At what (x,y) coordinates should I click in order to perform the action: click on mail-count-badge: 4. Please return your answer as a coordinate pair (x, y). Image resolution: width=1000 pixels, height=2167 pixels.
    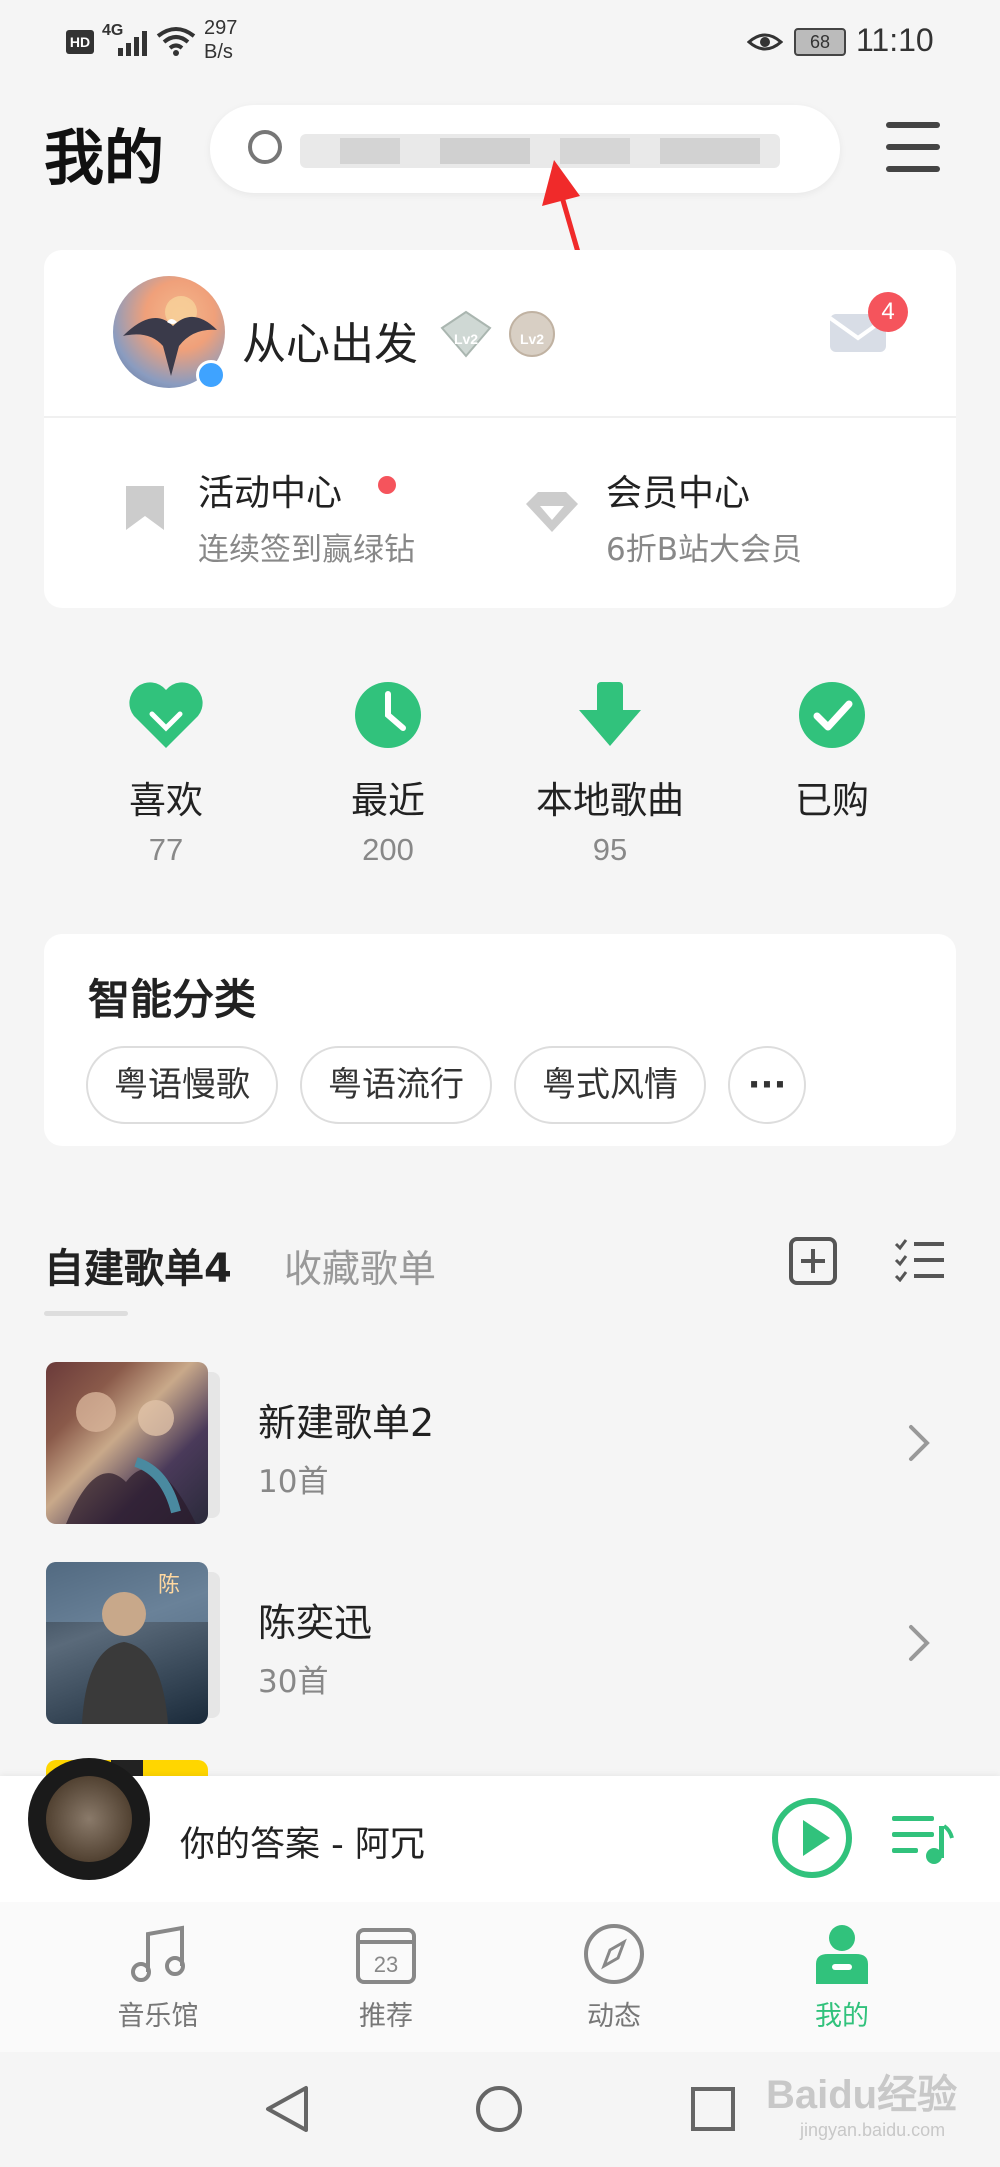
    Looking at the image, I should click on (888, 312).